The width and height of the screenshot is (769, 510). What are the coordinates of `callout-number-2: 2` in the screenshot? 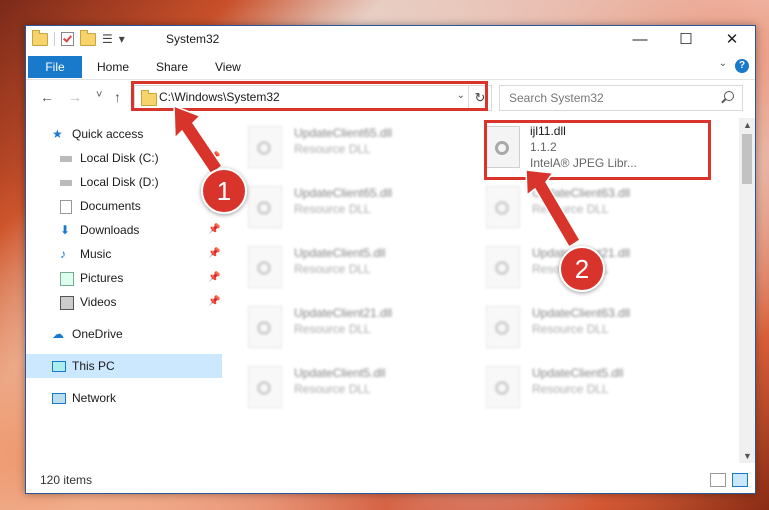 It's located at (582, 269).